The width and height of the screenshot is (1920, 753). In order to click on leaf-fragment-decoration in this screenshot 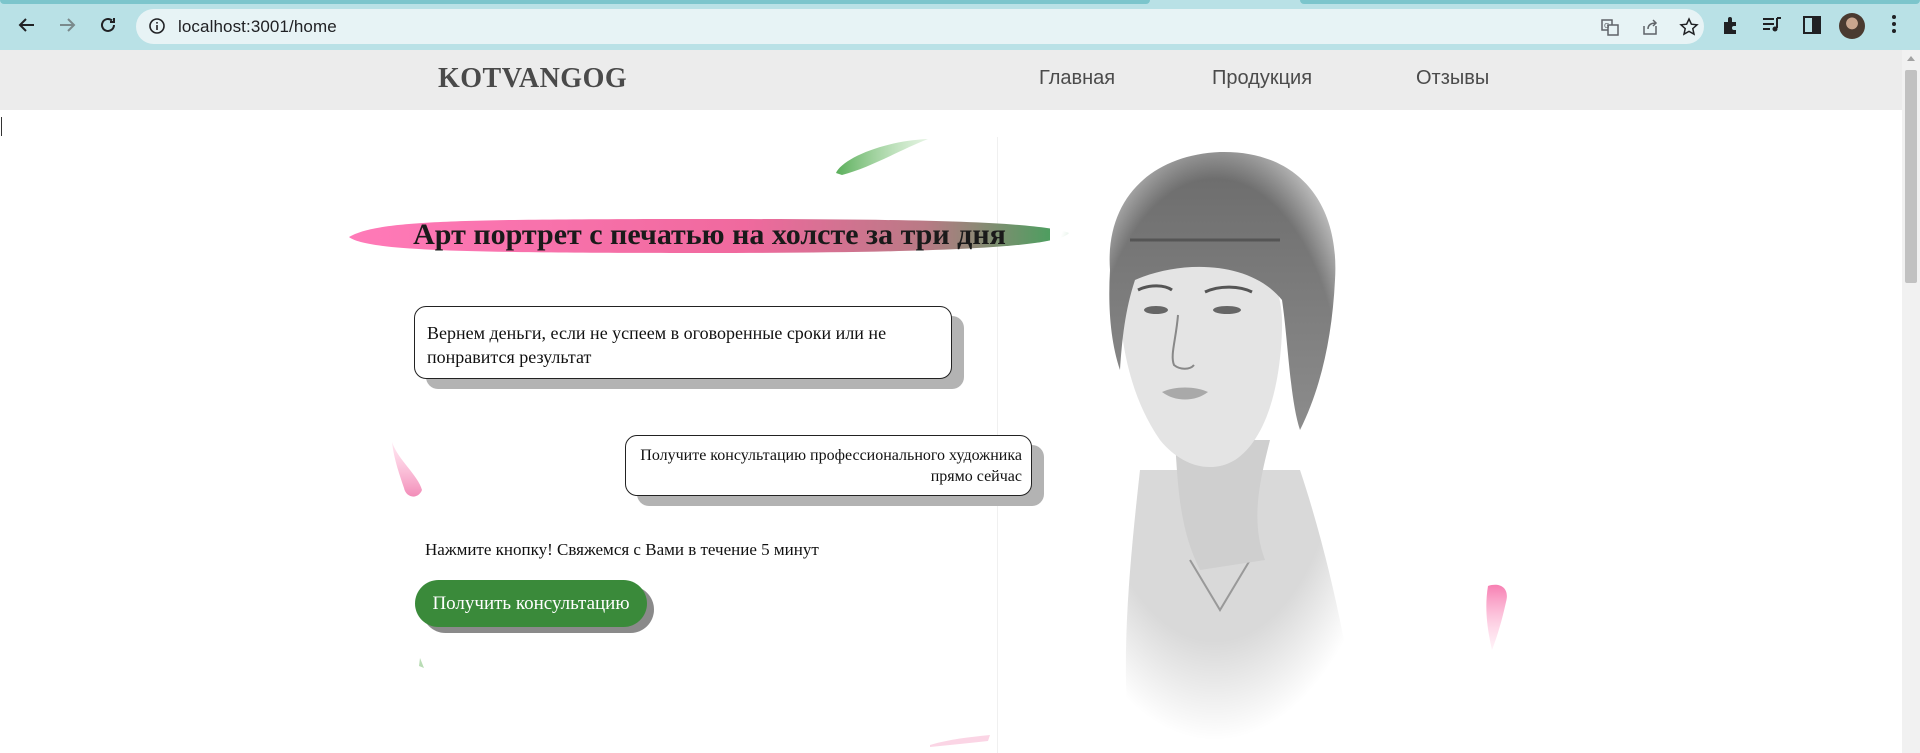, I will do `click(421, 663)`.